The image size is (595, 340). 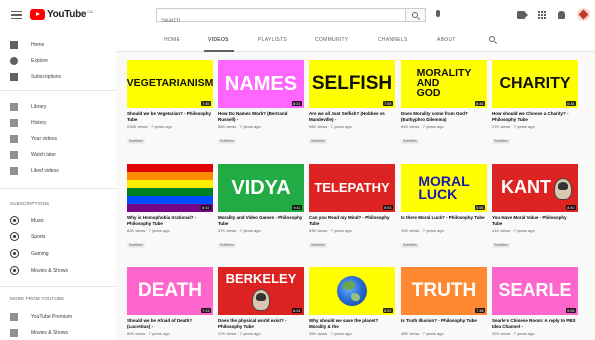 What do you see at coordinates (58, 60) in the screenshot?
I see `sidebar-item: Explore` at bounding box center [58, 60].